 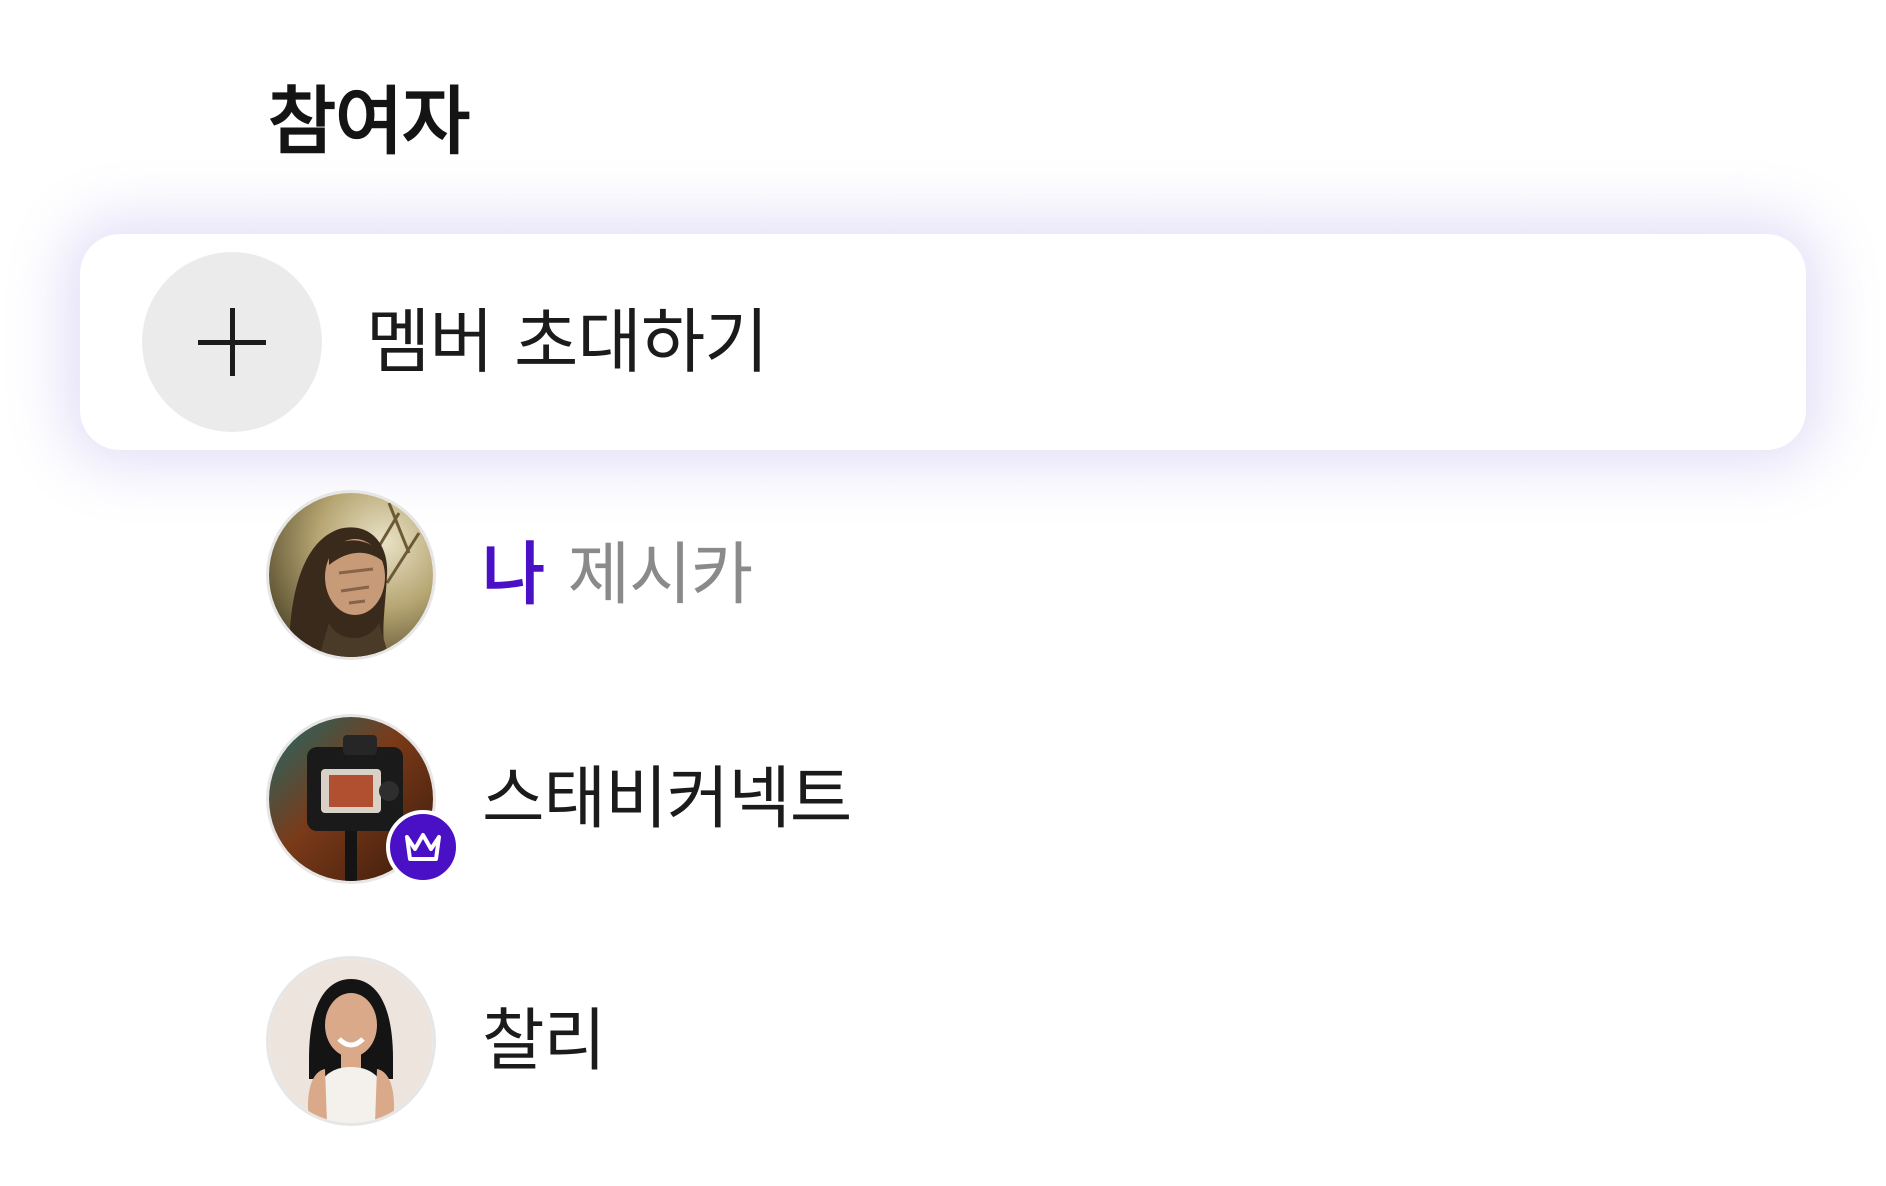 What do you see at coordinates (232, 342) in the screenshot?
I see `plus-icon` at bounding box center [232, 342].